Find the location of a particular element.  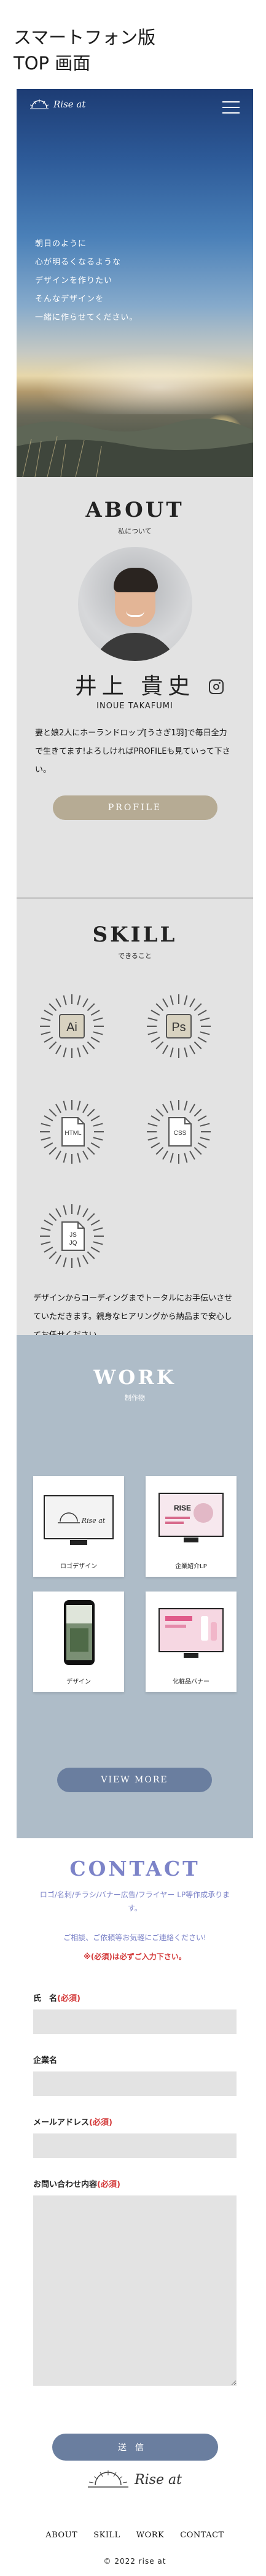

name-row: 井上 貴史 is located at coordinates (135, 683).